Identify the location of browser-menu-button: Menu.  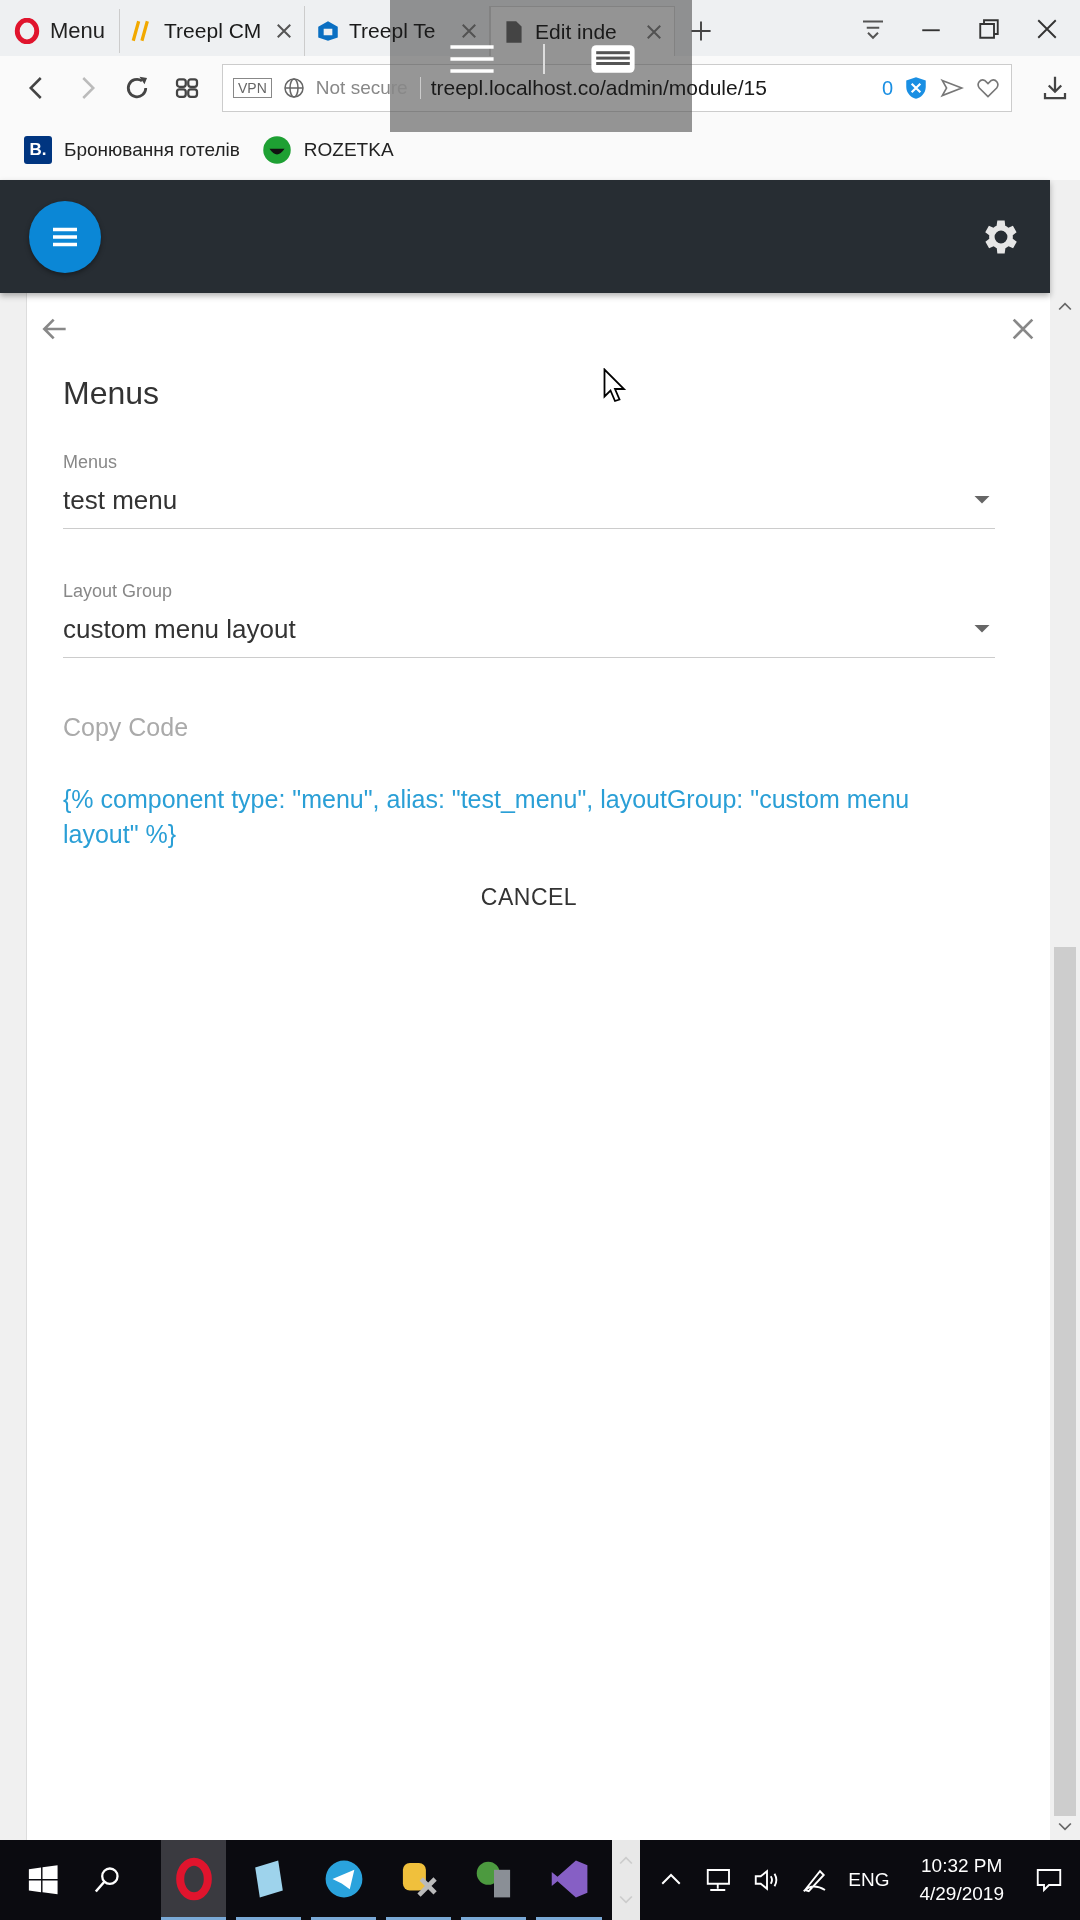
(64, 31).